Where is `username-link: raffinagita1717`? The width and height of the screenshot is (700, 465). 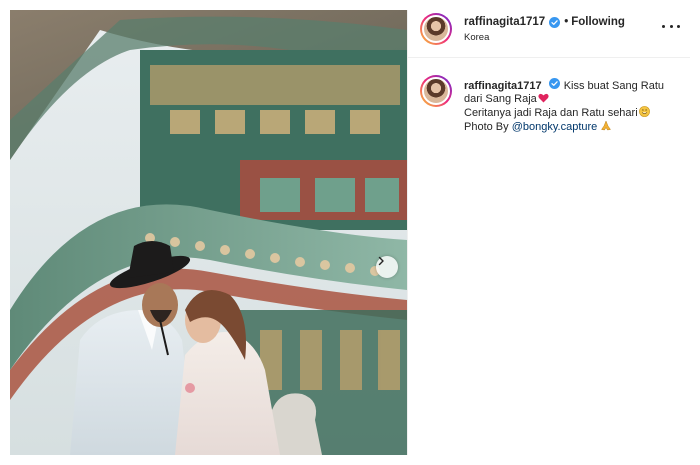 username-link: raffinagita1717 is located at coordinates (504, 22).